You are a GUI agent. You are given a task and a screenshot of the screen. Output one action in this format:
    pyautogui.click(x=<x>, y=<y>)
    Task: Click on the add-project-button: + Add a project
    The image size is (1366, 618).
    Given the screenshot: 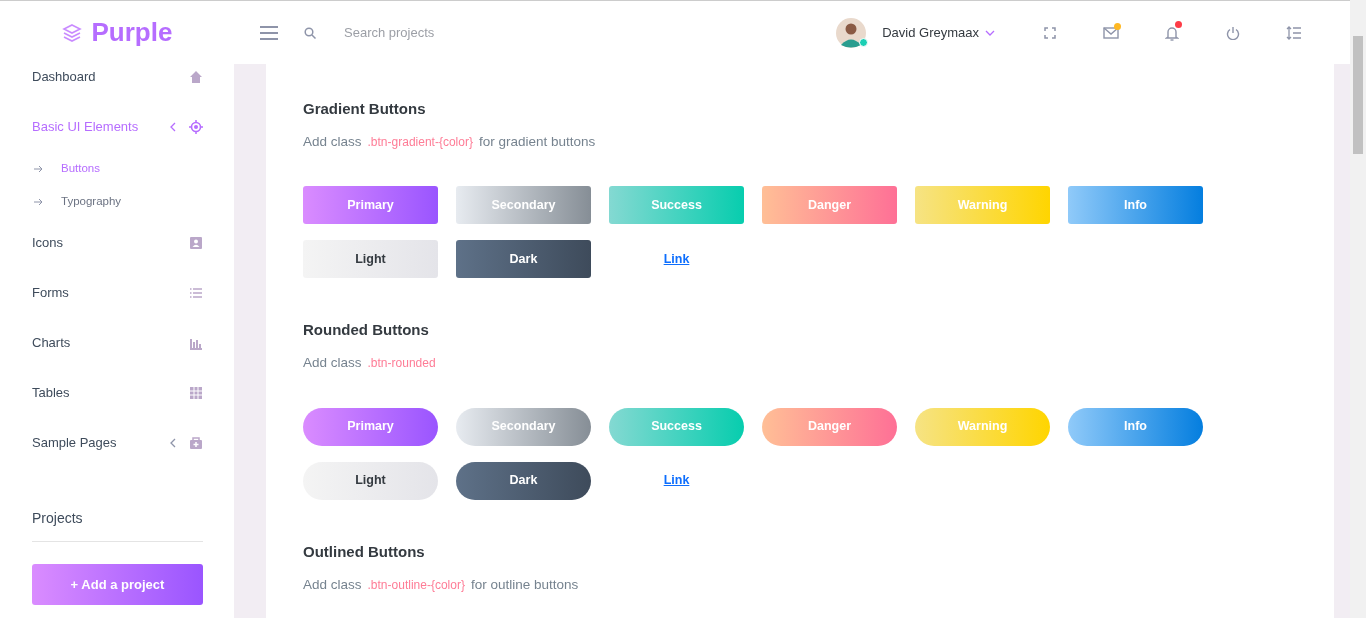 What is the action you would take?
    pyautogui.click(x=117, y=584)
    